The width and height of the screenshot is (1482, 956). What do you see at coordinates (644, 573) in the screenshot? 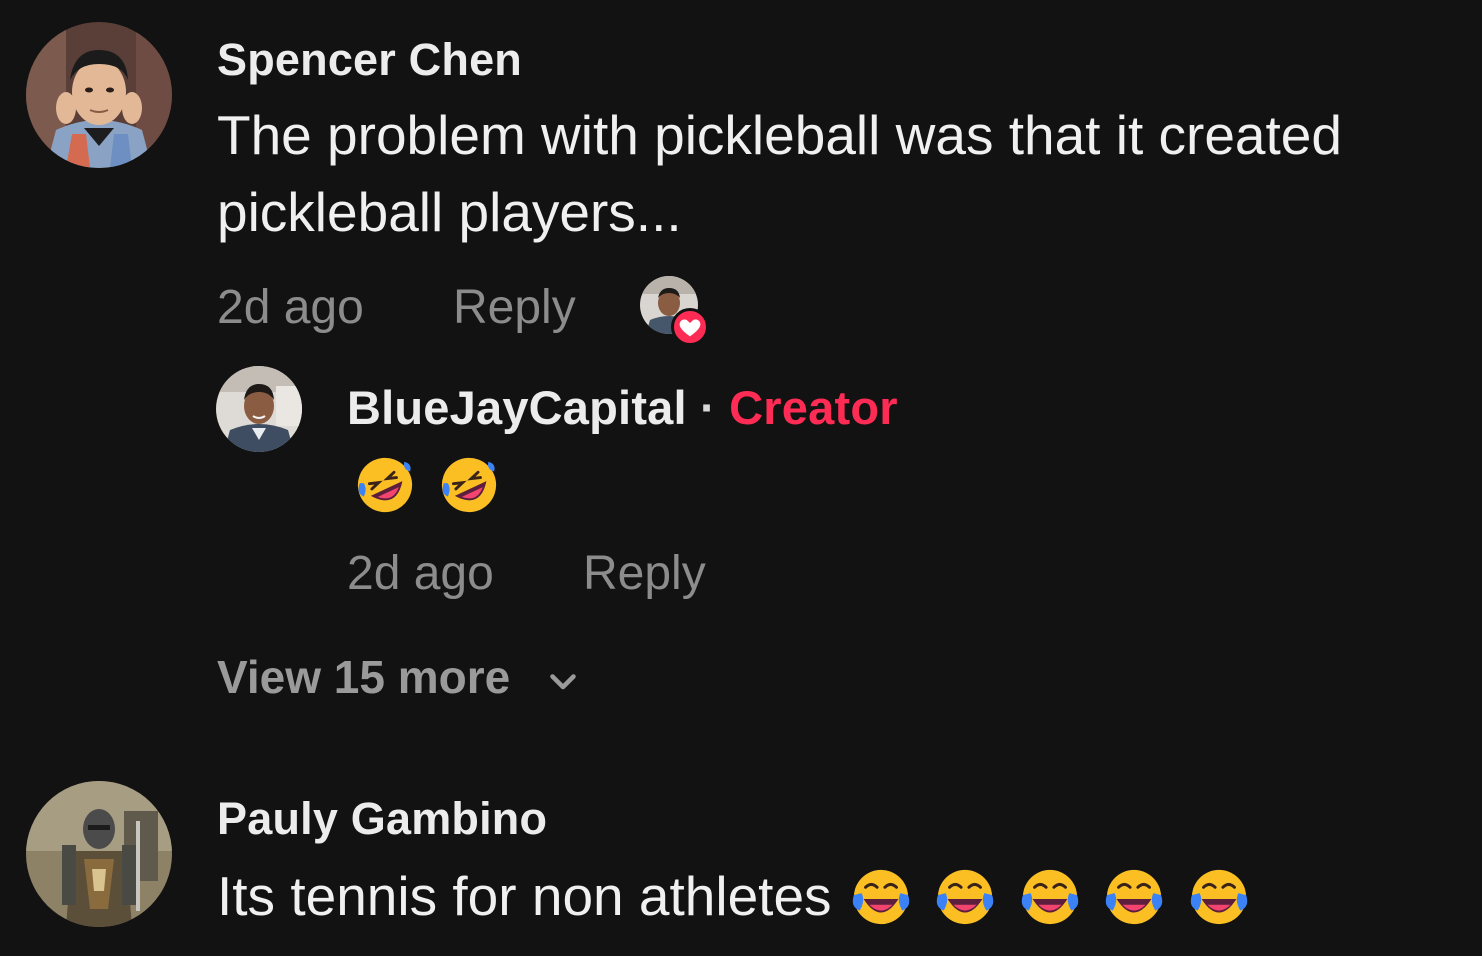
I see `reply-reply-button: Reply` at bounding box center [644, 573].